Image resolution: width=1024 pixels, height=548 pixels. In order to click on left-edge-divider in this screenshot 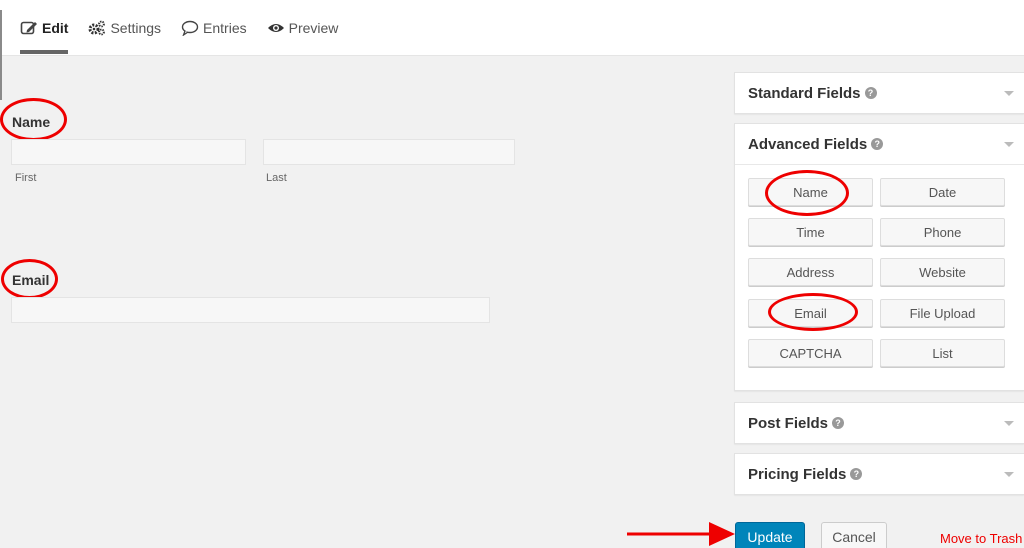, I will do `click(1, 55)`.